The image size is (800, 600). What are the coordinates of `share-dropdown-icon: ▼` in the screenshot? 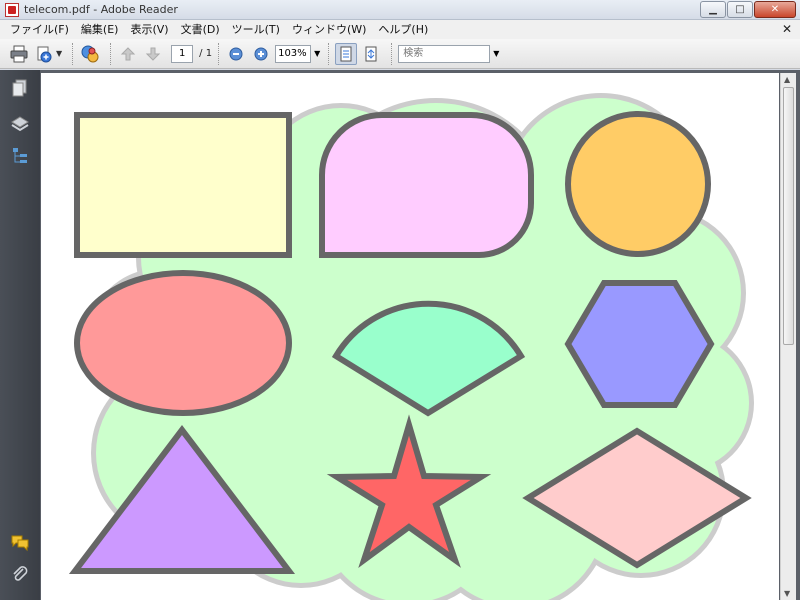 It's located at (59, 53).